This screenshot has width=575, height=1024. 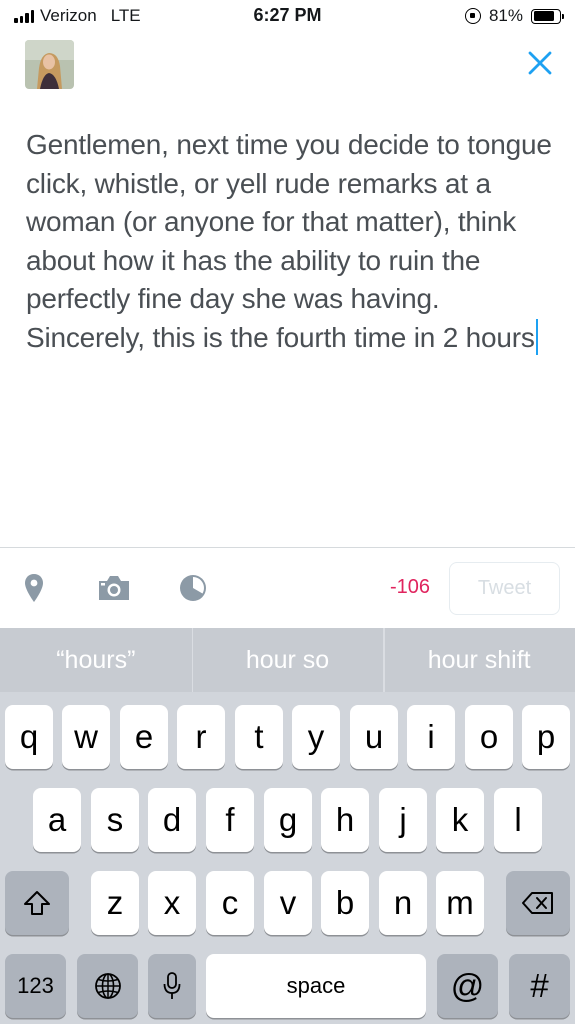 I want to click on avatar, so click(x=49, y=64).